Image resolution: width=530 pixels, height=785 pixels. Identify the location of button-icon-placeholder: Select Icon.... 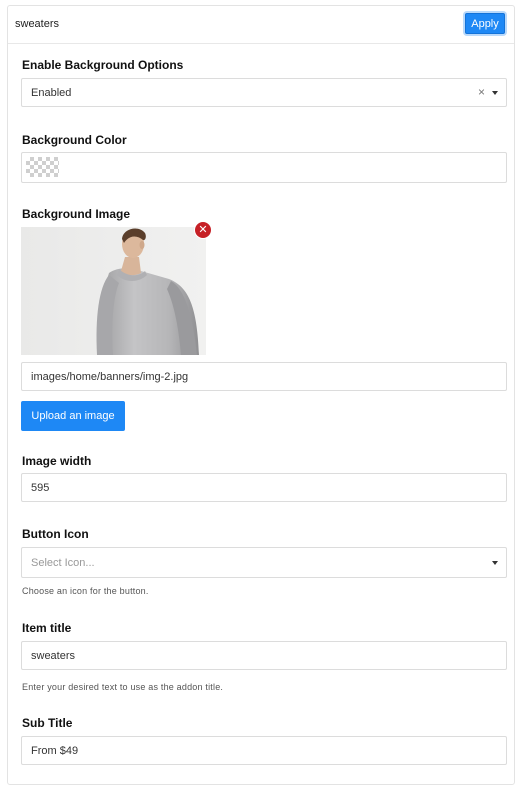
(63, 563).